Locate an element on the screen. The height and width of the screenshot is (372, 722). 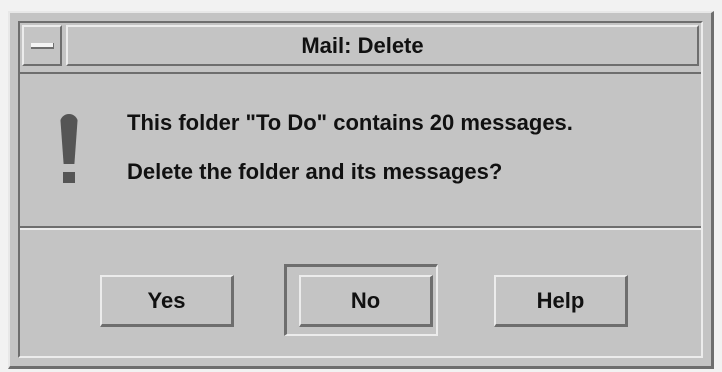
exclamation-icon is located at coordinates (69, 153).